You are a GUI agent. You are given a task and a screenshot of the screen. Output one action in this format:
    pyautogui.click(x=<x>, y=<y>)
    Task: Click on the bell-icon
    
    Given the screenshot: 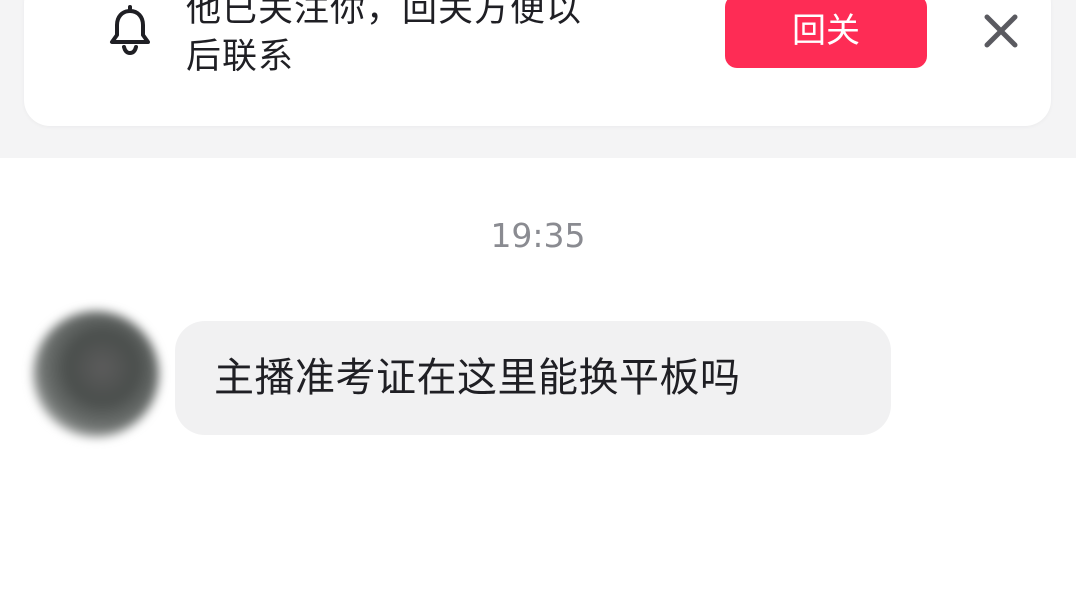 What is the action you would take?
    pyautogui.click(x=130, y=31)
    